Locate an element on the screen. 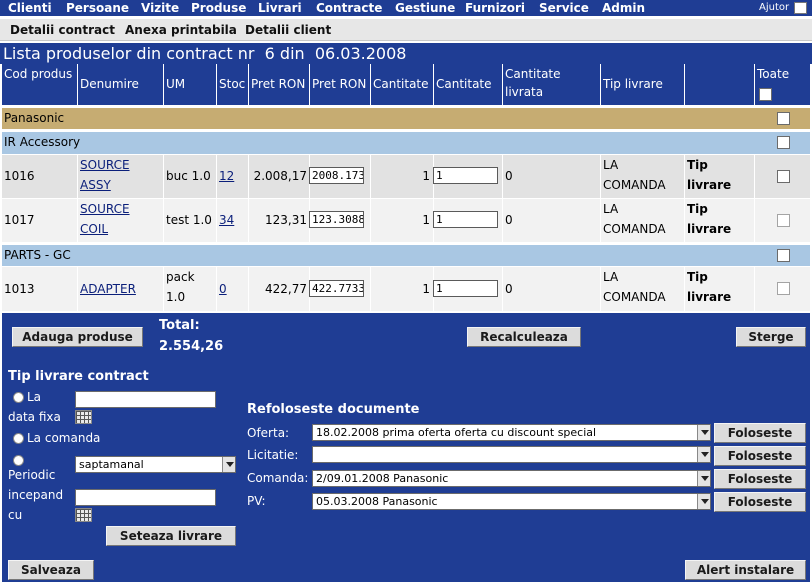 The width and height of the screenshot is (812, 582). menu-admin: Admin is located at coordinates (623, 8).